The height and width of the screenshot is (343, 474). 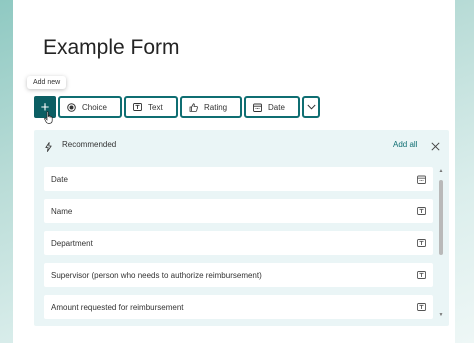 I want to click on recommended-item-date: Date, so click(x=238, y=179).